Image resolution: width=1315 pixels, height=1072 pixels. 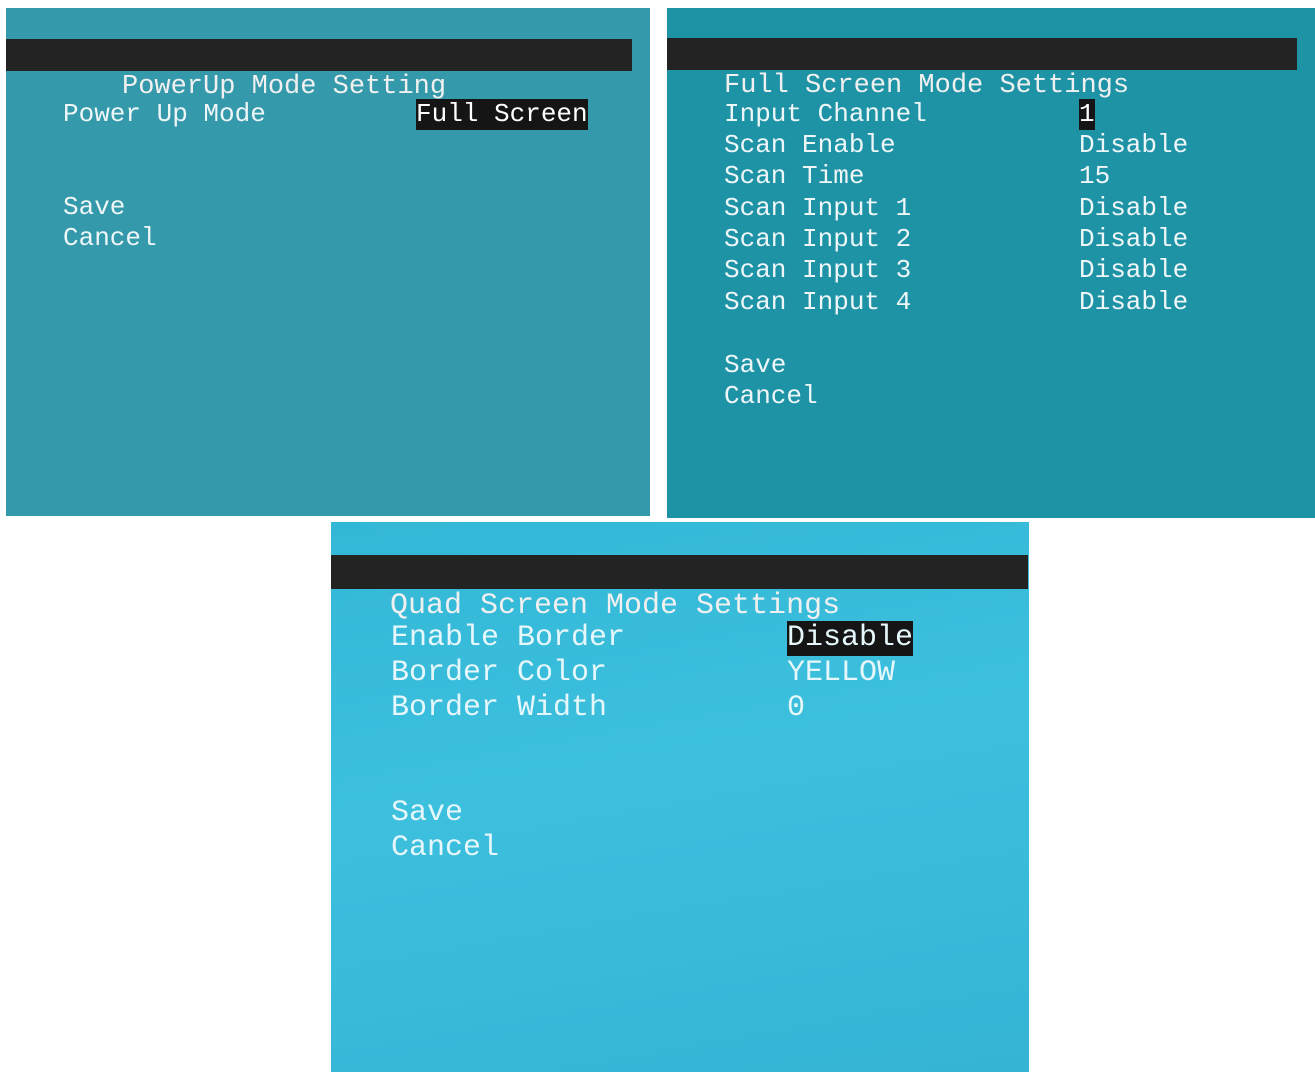 What do you see at coordinates (796, 708) in the screenshot?
I see `border-width-value: 0` at bounding box center [796, 708].